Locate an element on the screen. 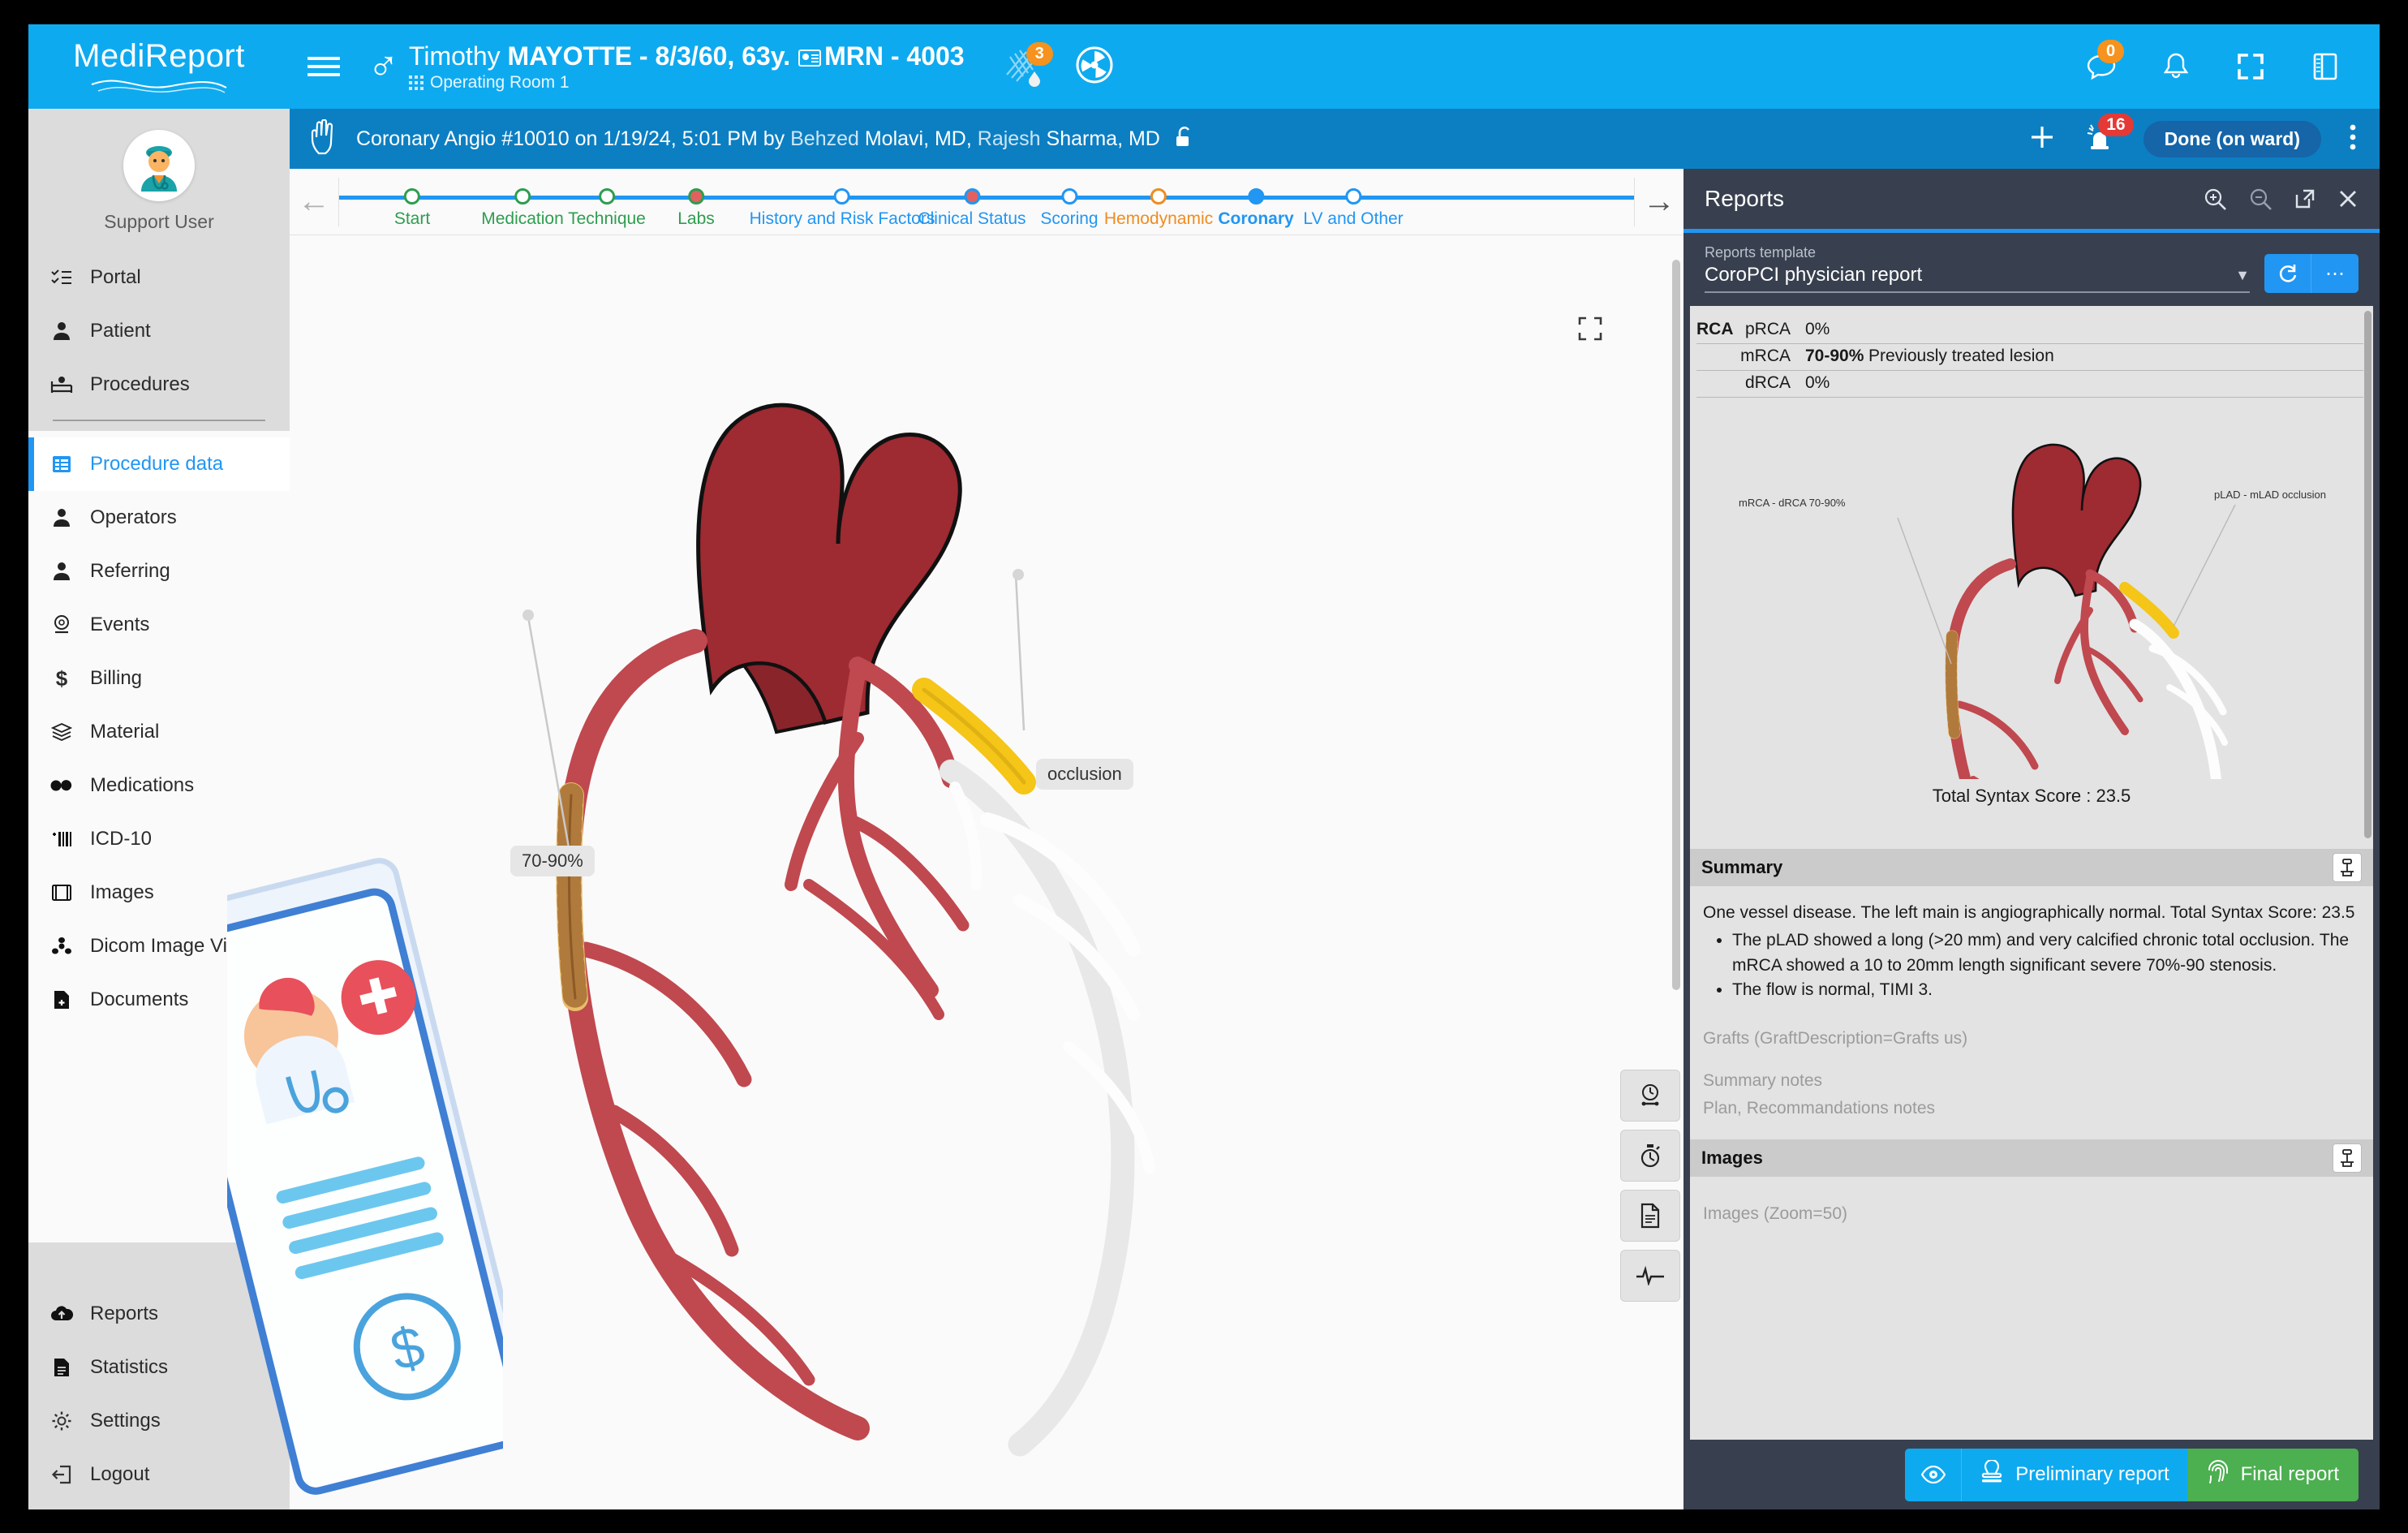 This screenshot has width=2408, height=1533. top-bar-actions: 0 is located at coordinates (2231, 62).